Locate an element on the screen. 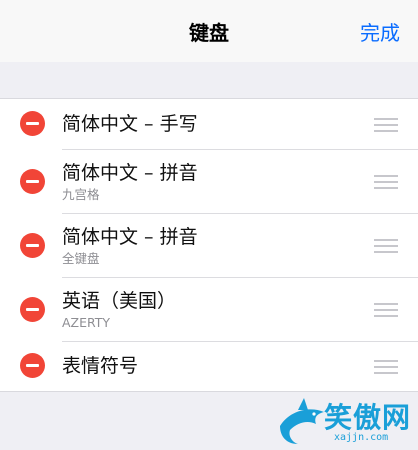  keyboard-layout: 九宫格 is located at coordinates (81, 194).